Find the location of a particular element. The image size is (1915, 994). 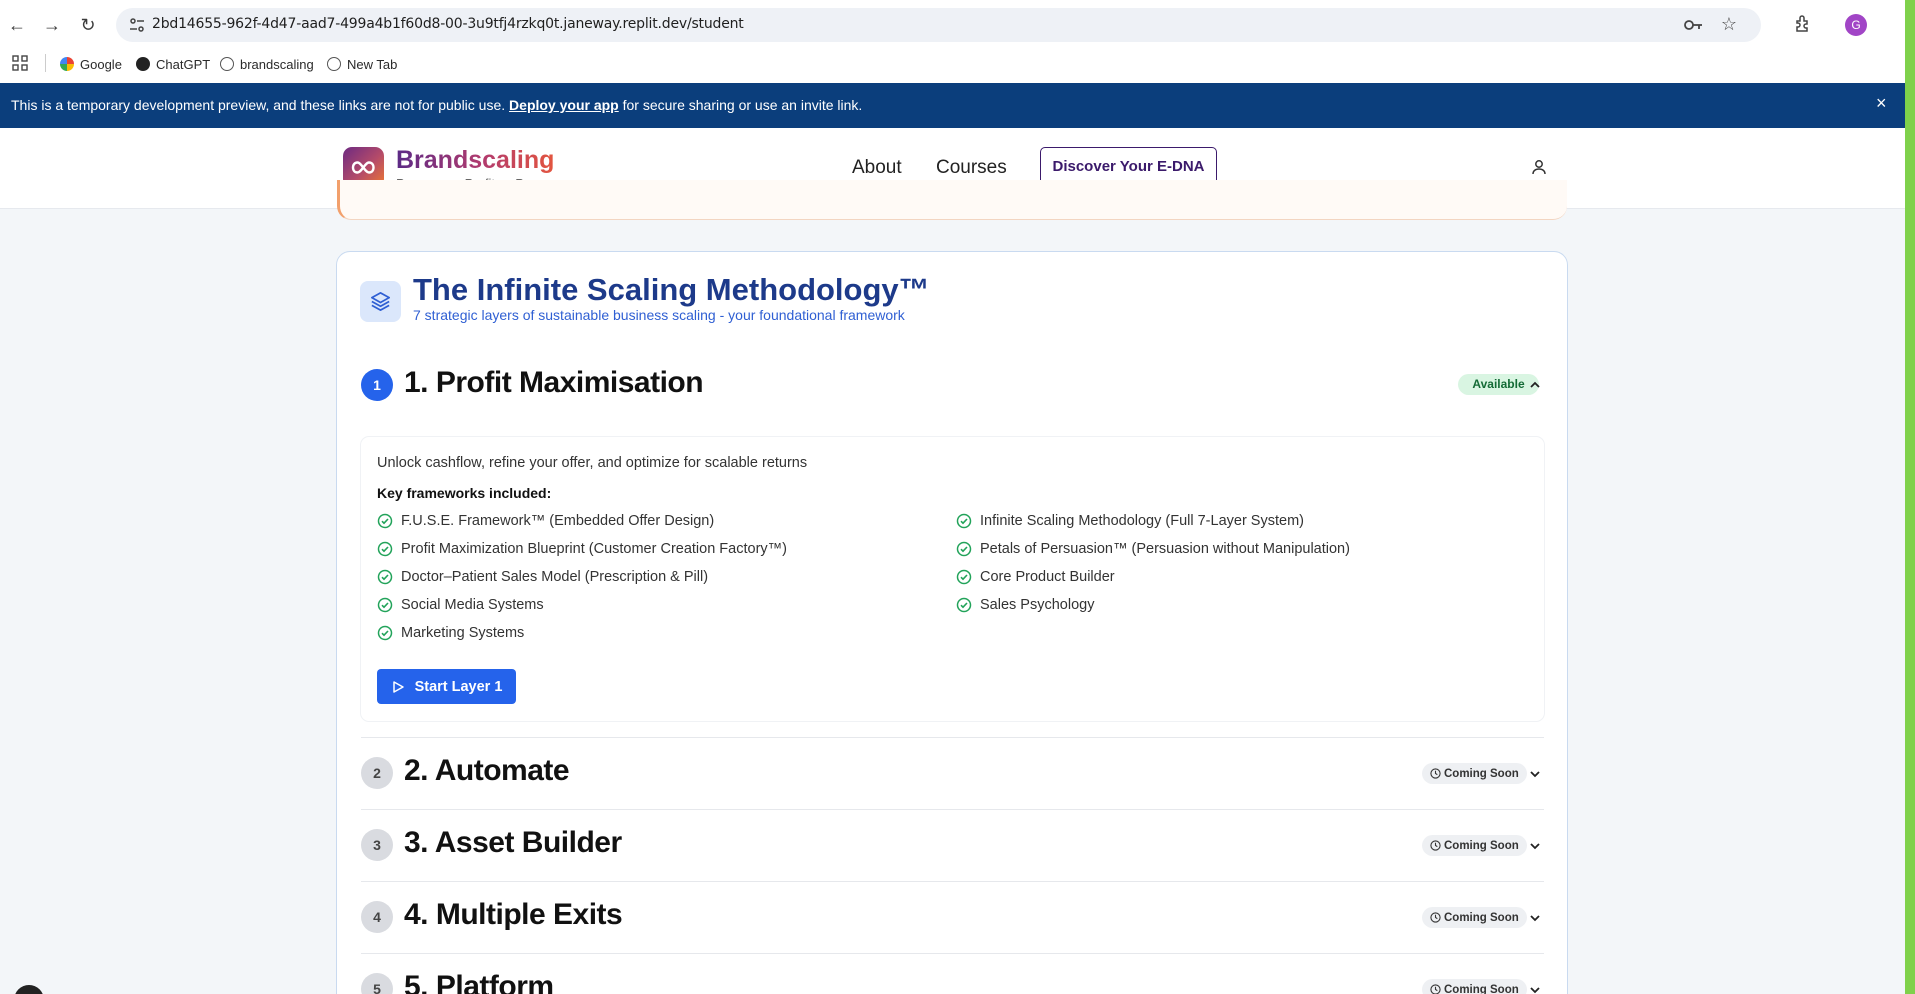

infinity-icon is located at coordinates (363, 167).